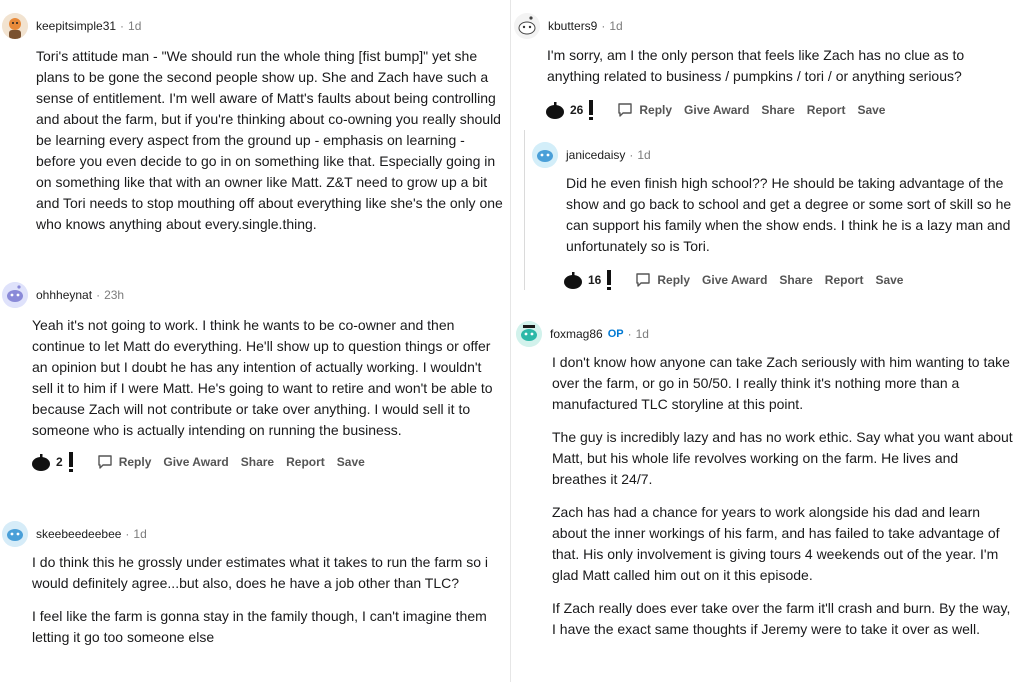  I want to click on username: skeebeedeebee, so click(78, 534).